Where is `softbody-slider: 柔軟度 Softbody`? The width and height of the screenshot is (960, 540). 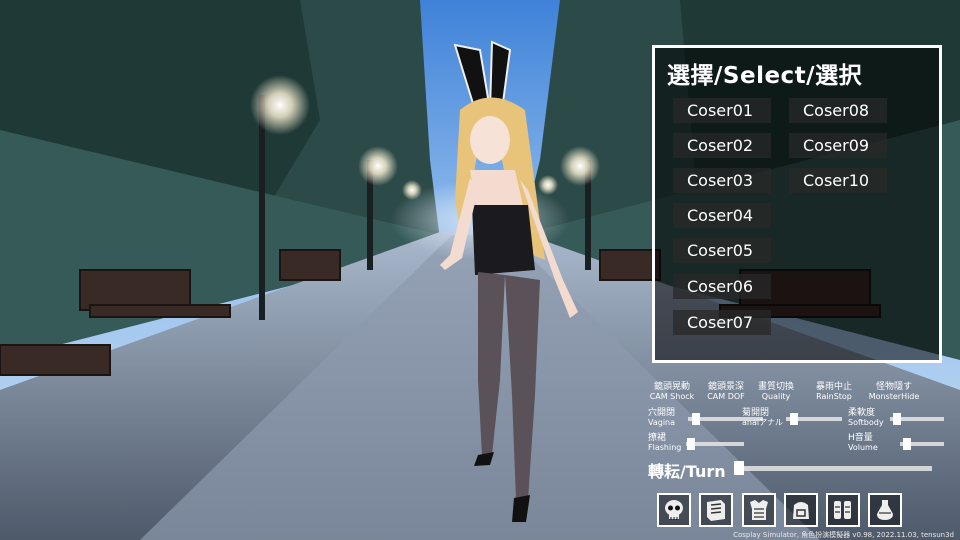 softbody-slider: 柔軟度 Softbody is located at coordinates (896, 420).